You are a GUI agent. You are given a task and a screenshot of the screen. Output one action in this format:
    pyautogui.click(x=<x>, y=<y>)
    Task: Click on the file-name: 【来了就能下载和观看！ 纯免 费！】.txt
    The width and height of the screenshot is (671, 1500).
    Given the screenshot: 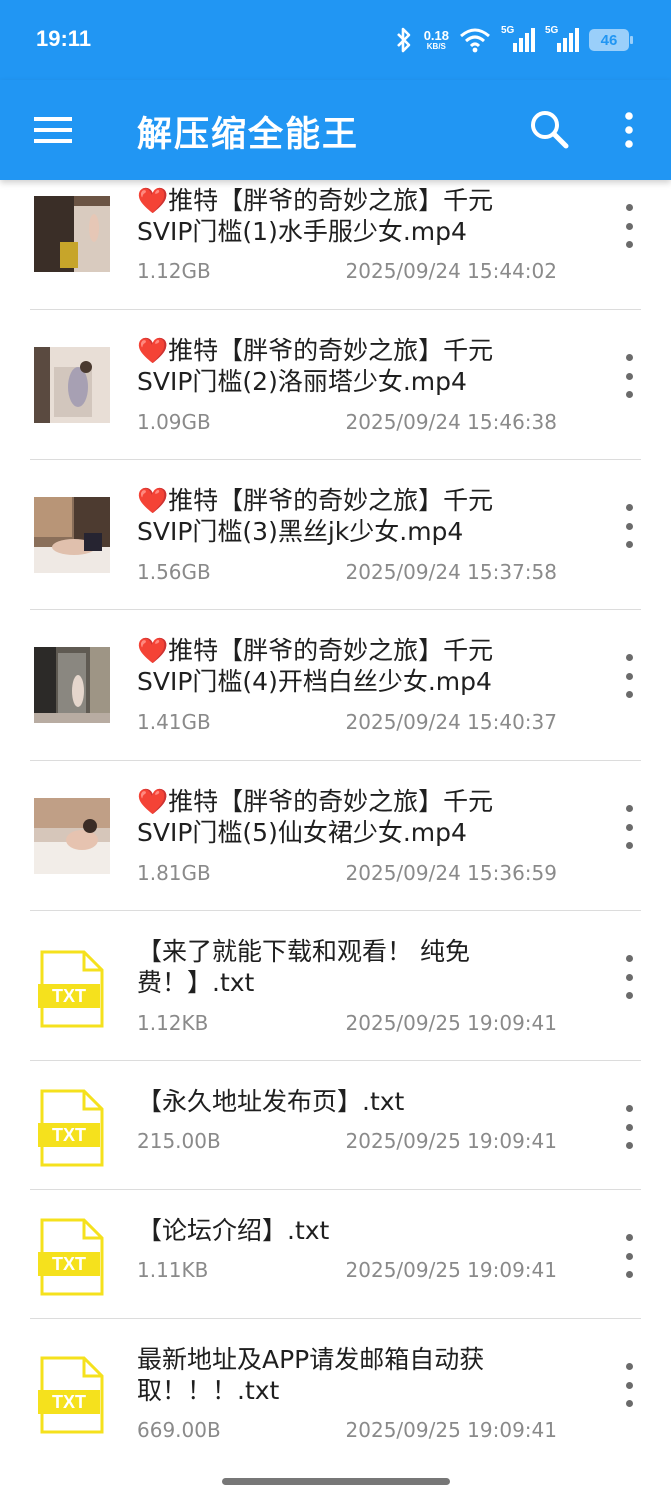 What is the action you would take?
    pyautogui.click(x=303, y=967)
    